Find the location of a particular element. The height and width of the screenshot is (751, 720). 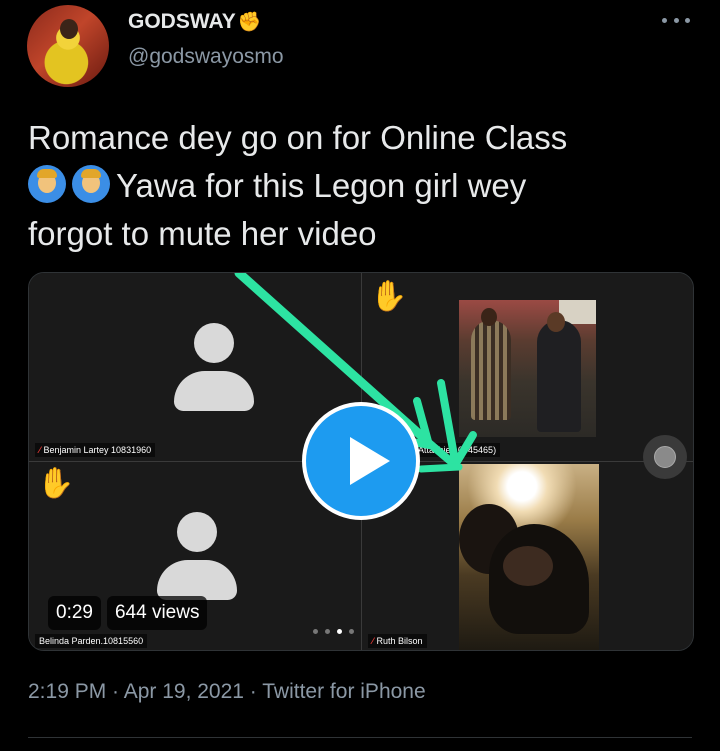

play-button is located at coordinates (361, 461).